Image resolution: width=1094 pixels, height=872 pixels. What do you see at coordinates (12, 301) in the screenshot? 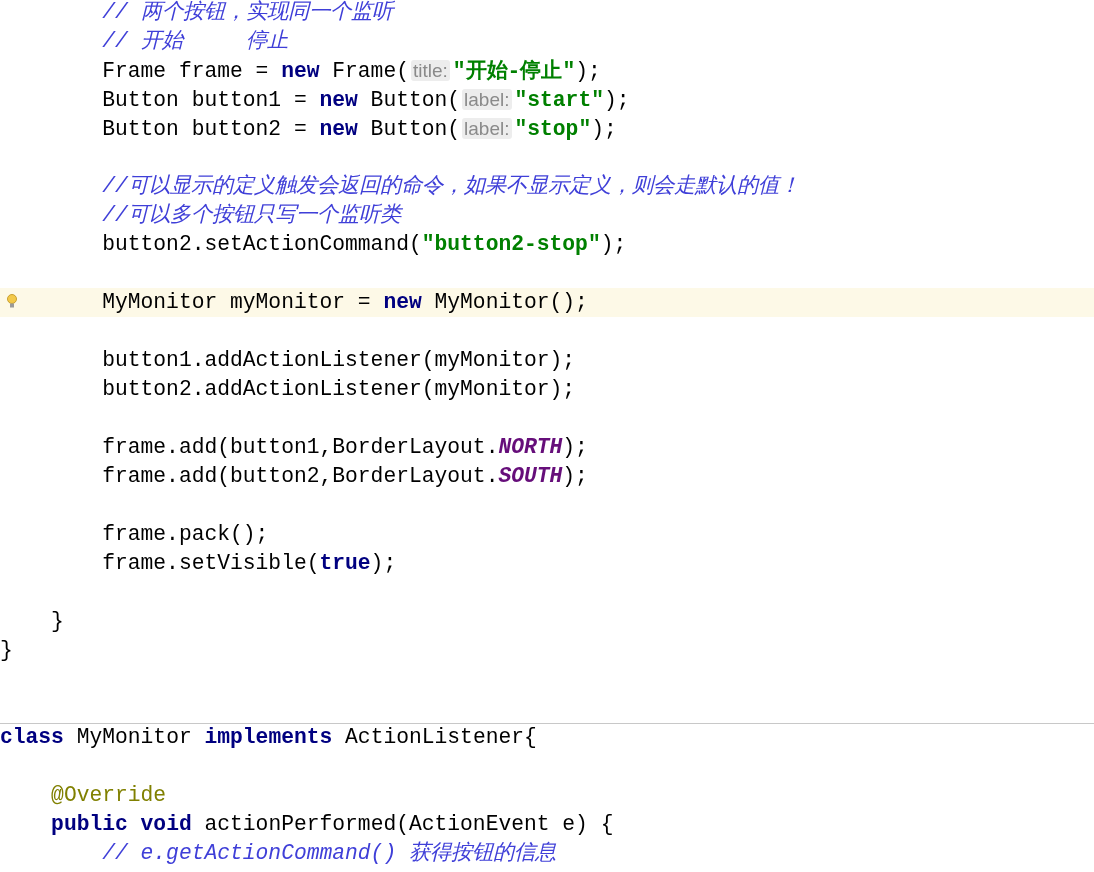
I see `lightbulb-icon` at bounding box center [12, 301].